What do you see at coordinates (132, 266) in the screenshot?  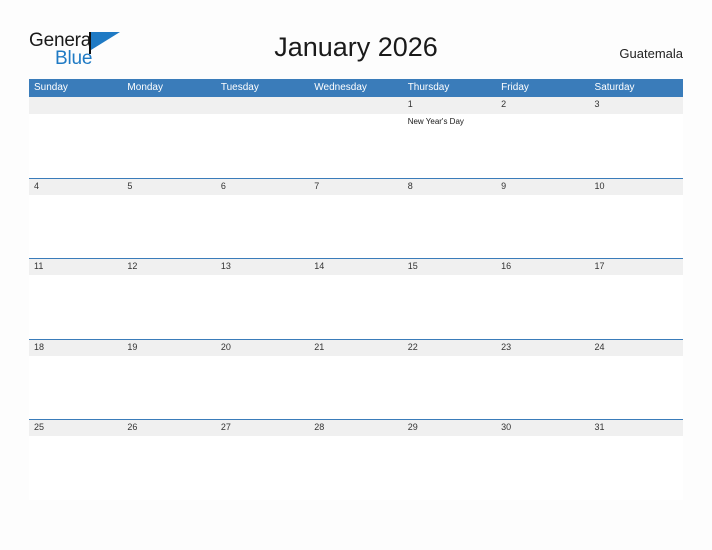 I see `day-number: 12` at bounding box center [132, 266].